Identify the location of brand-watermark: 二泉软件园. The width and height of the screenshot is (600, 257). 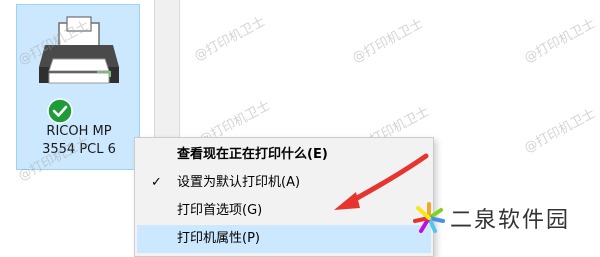
(491, 218).